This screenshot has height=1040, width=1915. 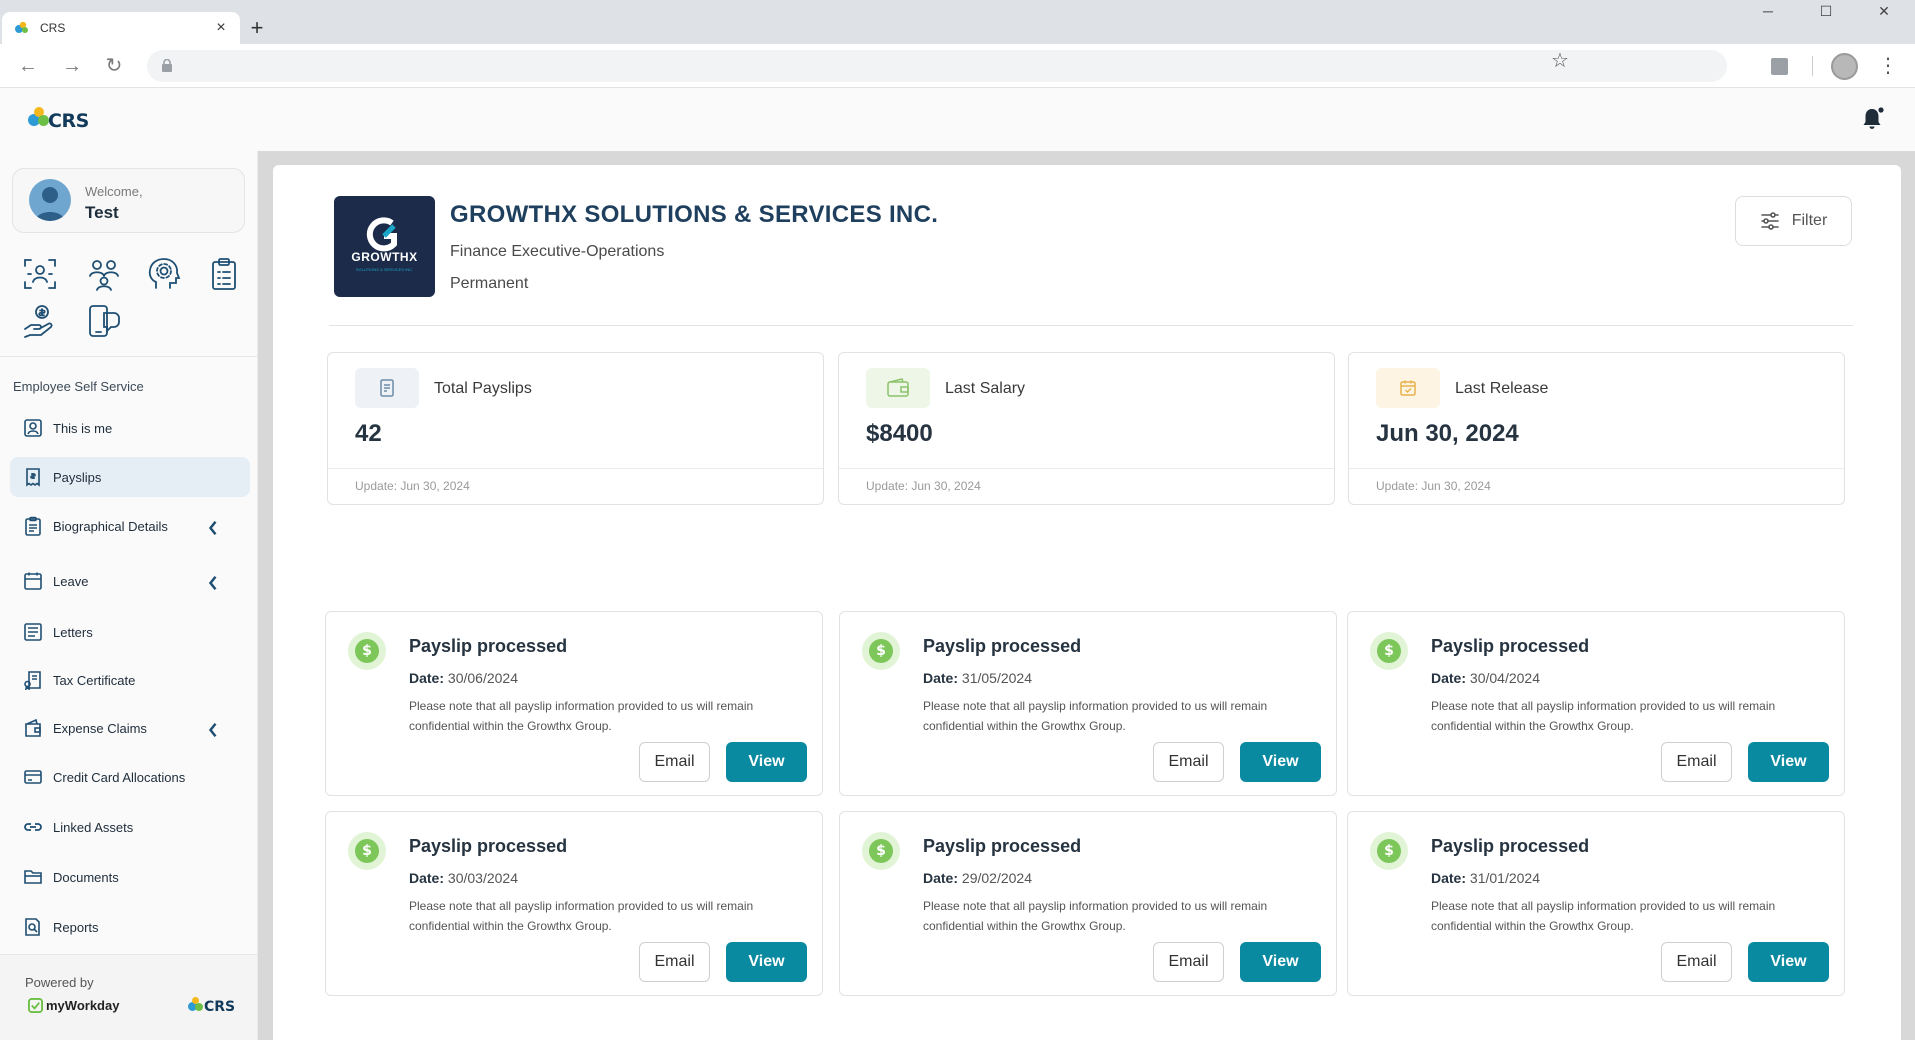 What do you see at coordinates (130, 581) in the screenshot?
I see `sidebar-item-leave: Leave` at bounding box center [130, 581].